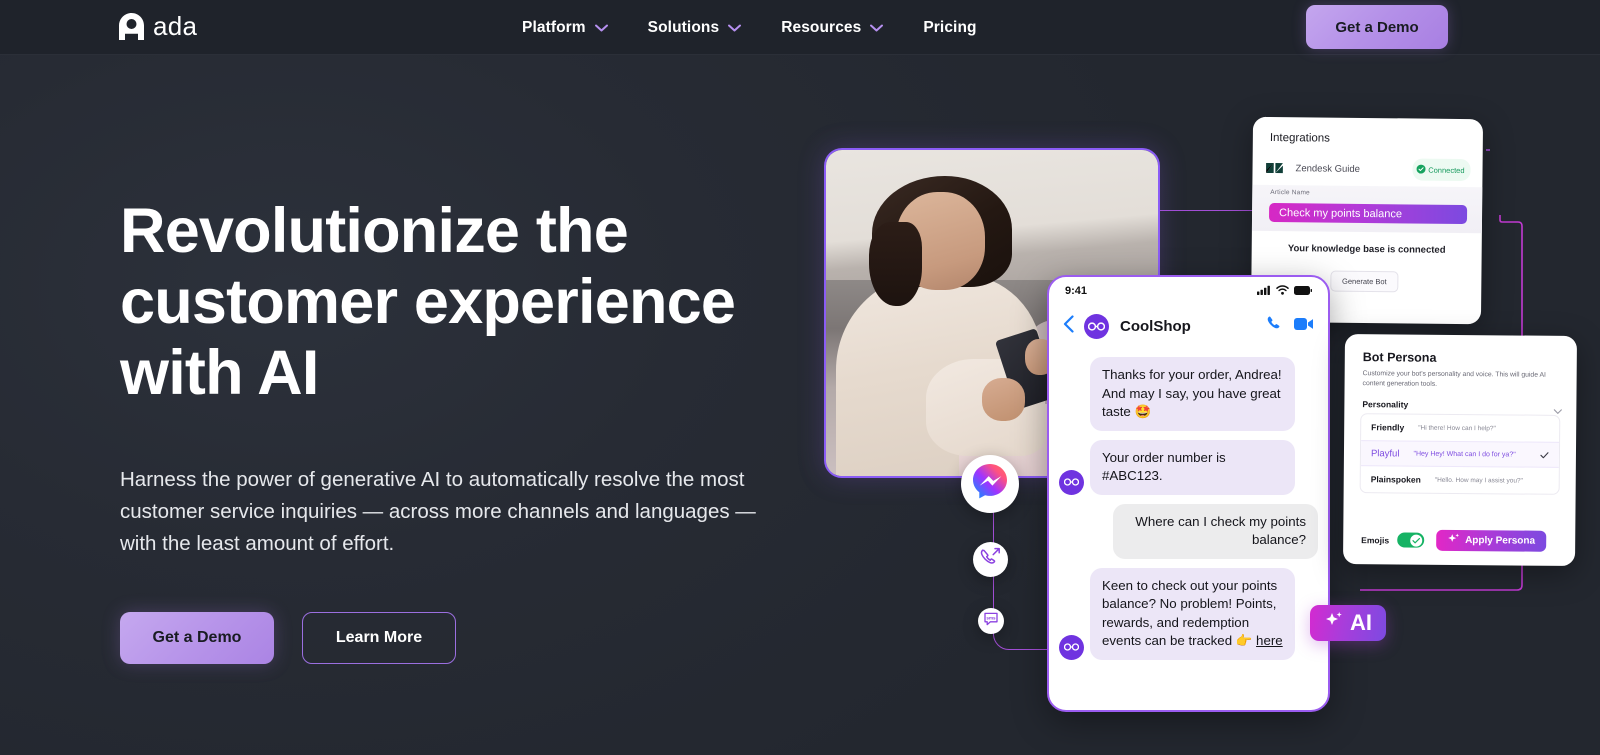 Image resolution: width=1600 pixels, height=755 pixels. What do you see at coordinates (1377, 27) in the screenshot?
I see `header-get-demo-button: Get a Demo` at bounding box center [1377, 27].